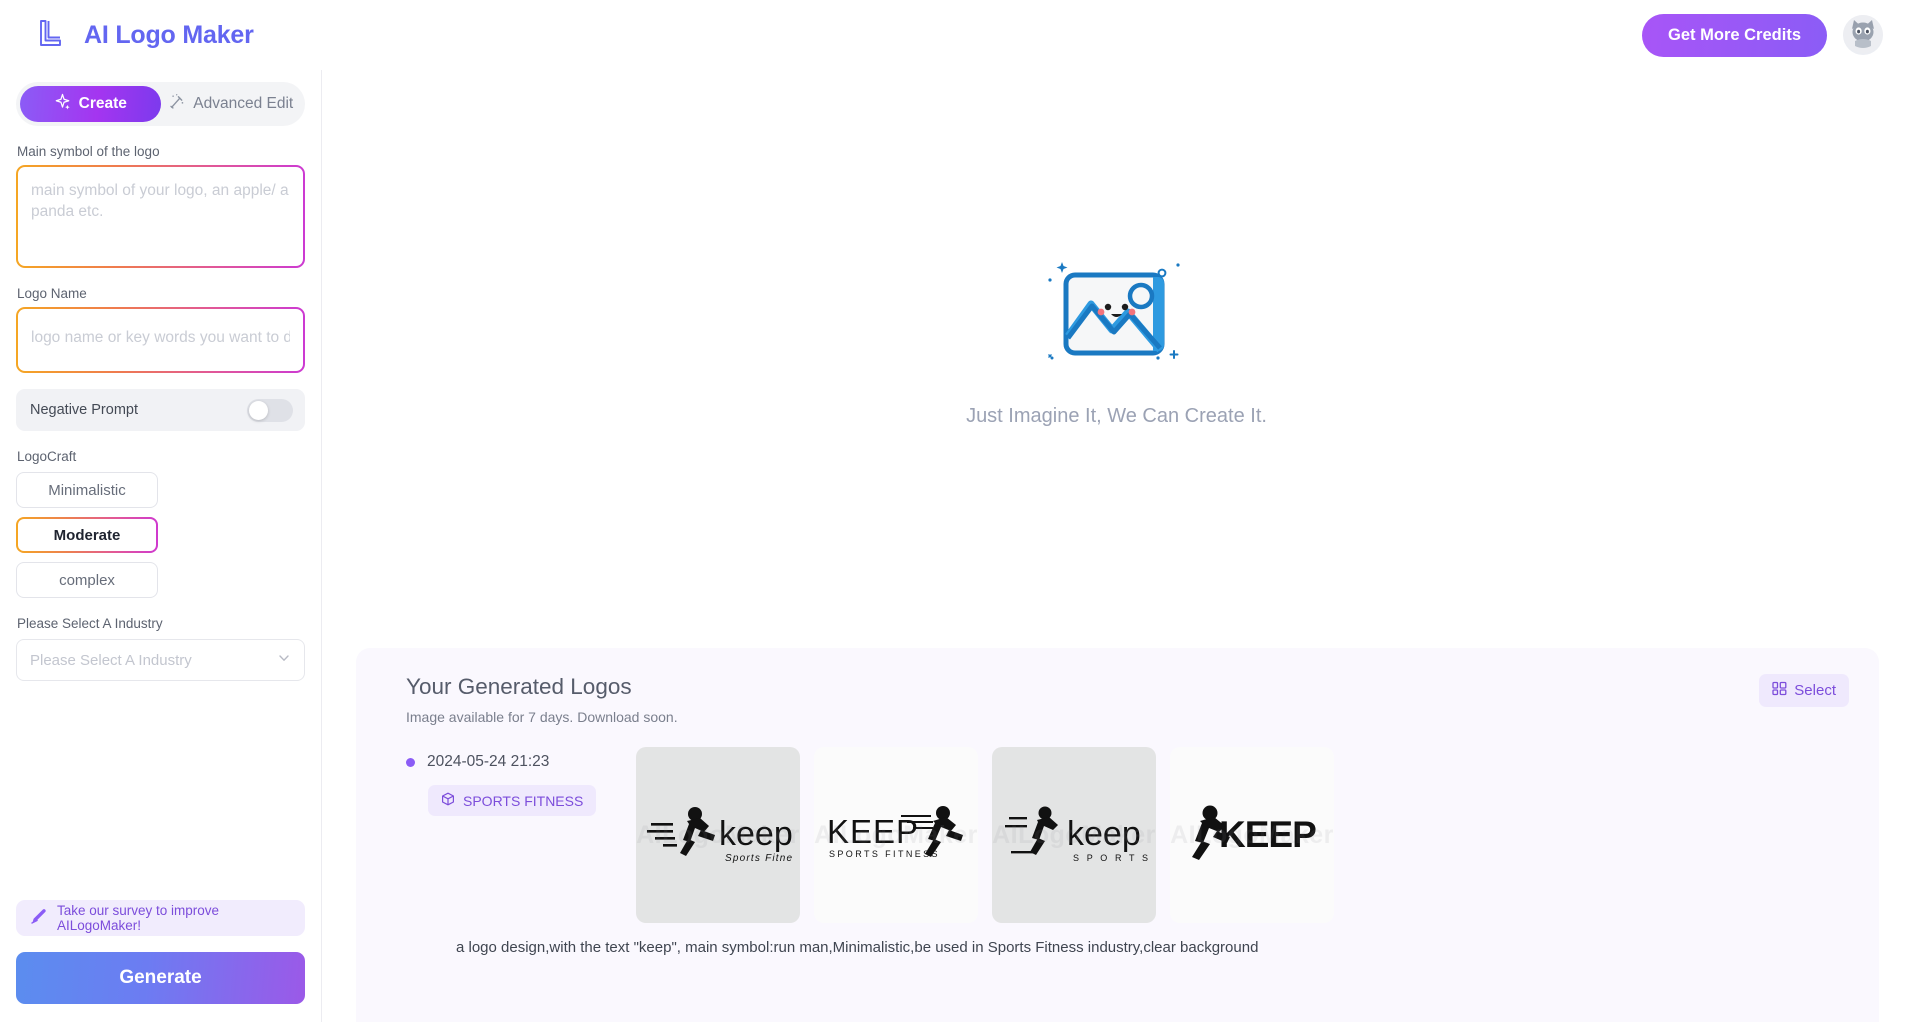 The height and width of the screenshot is (1022, 1911). What do you see at coordinates (39, 918) in the screenshot?
I see `survey-pen-icon` at bounding box center [39, 918].